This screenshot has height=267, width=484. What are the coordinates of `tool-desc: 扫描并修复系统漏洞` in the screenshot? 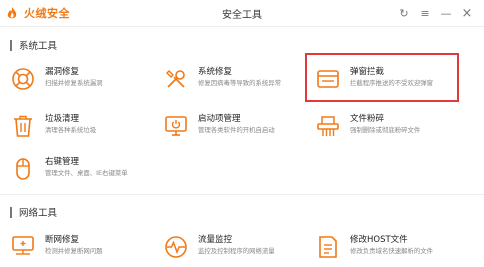 It's located at (74, 83).